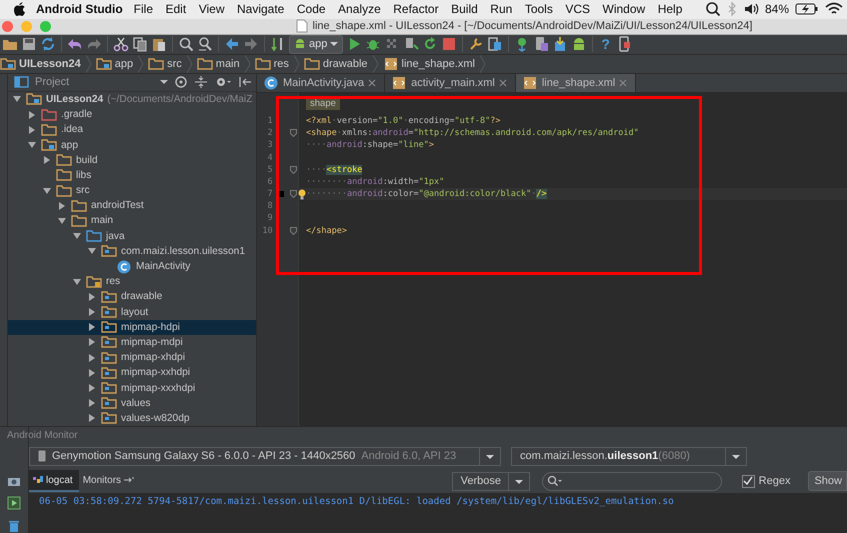  I want to click on tree-item: layout, so click(132, 312).